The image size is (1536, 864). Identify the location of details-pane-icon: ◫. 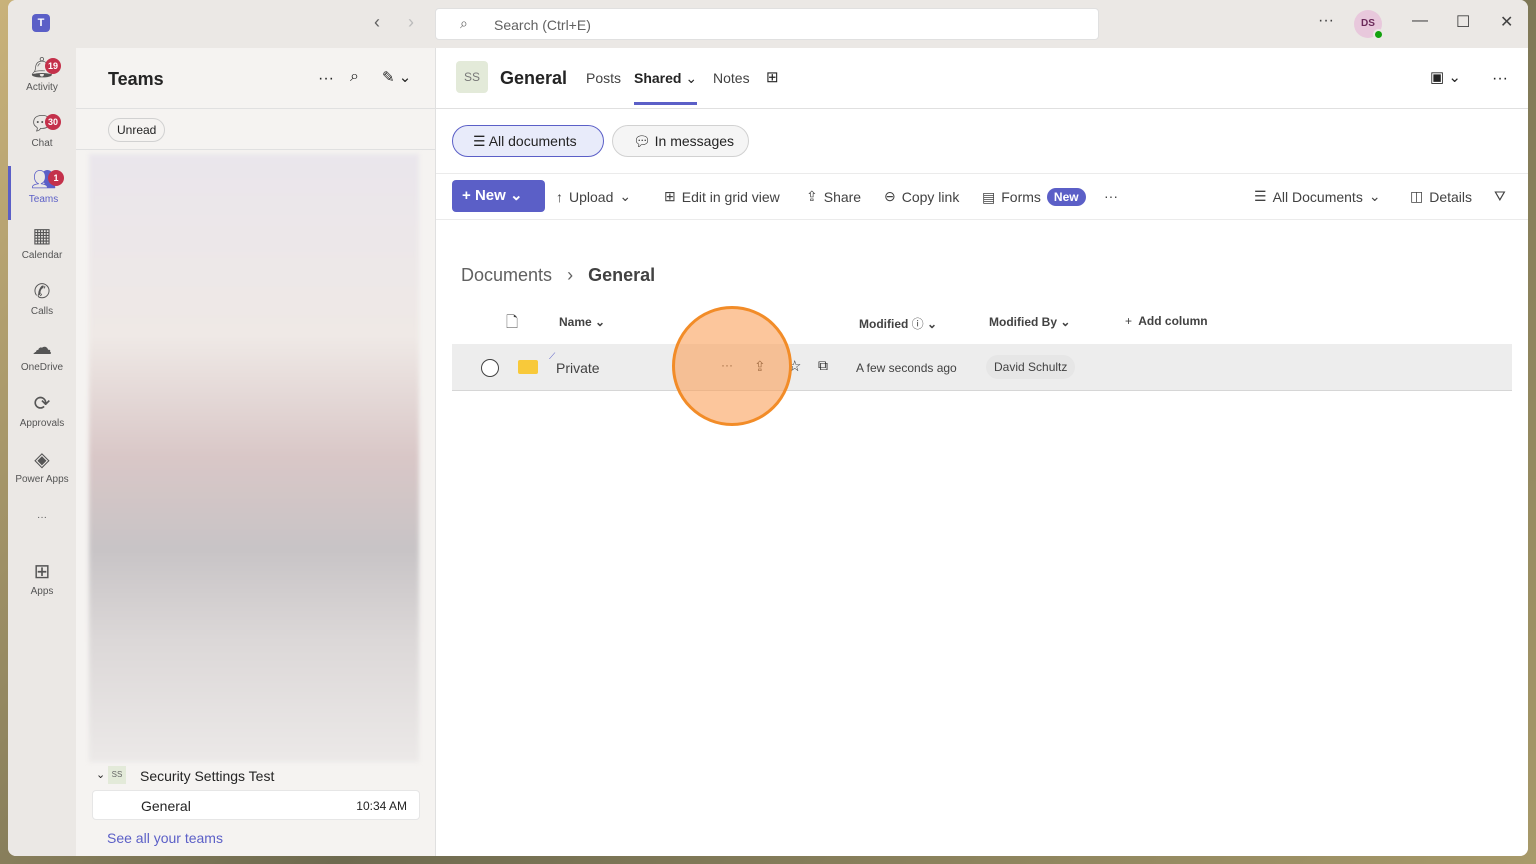
(1417, 196).